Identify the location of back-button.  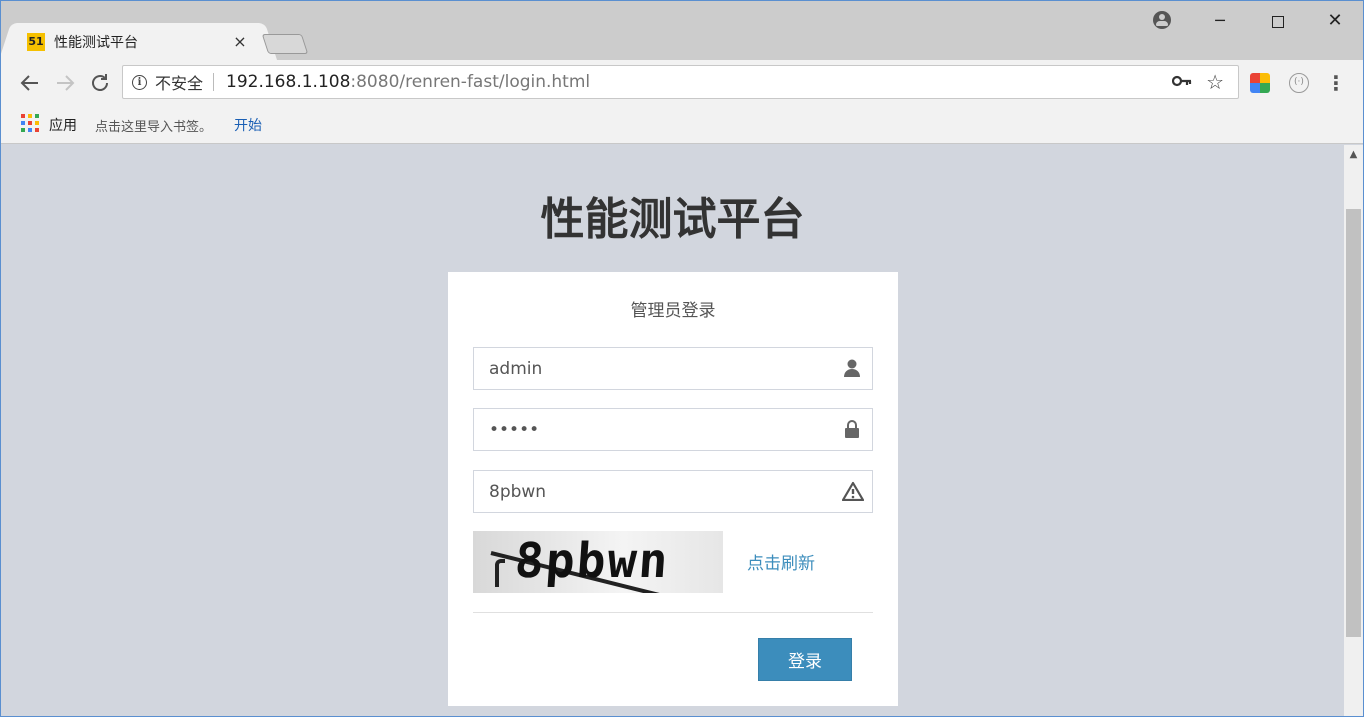
(30, 83).